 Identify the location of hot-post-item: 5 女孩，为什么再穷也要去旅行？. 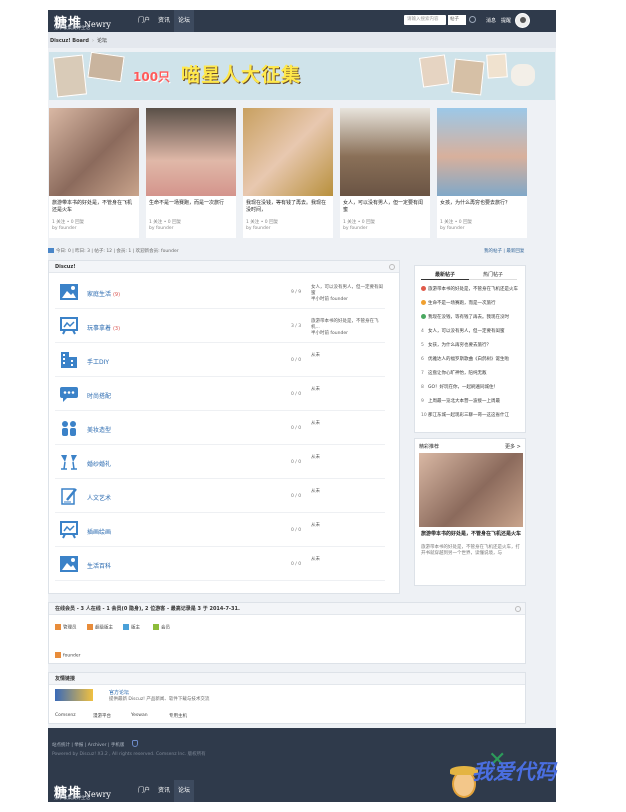
(471, 345).